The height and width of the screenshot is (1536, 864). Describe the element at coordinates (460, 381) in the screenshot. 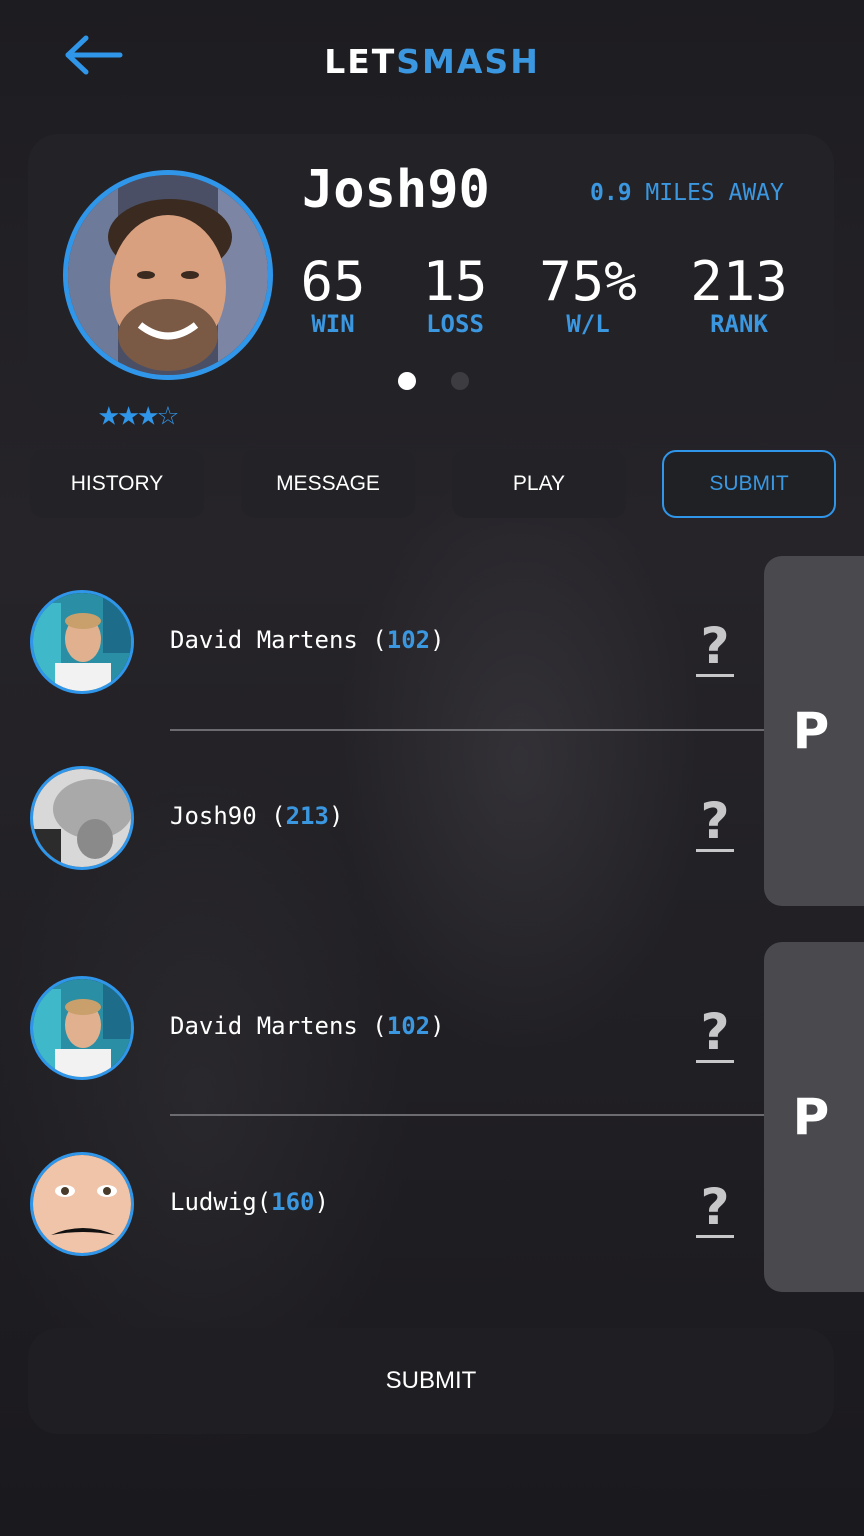

I see `page-dot-inactive` at that location.